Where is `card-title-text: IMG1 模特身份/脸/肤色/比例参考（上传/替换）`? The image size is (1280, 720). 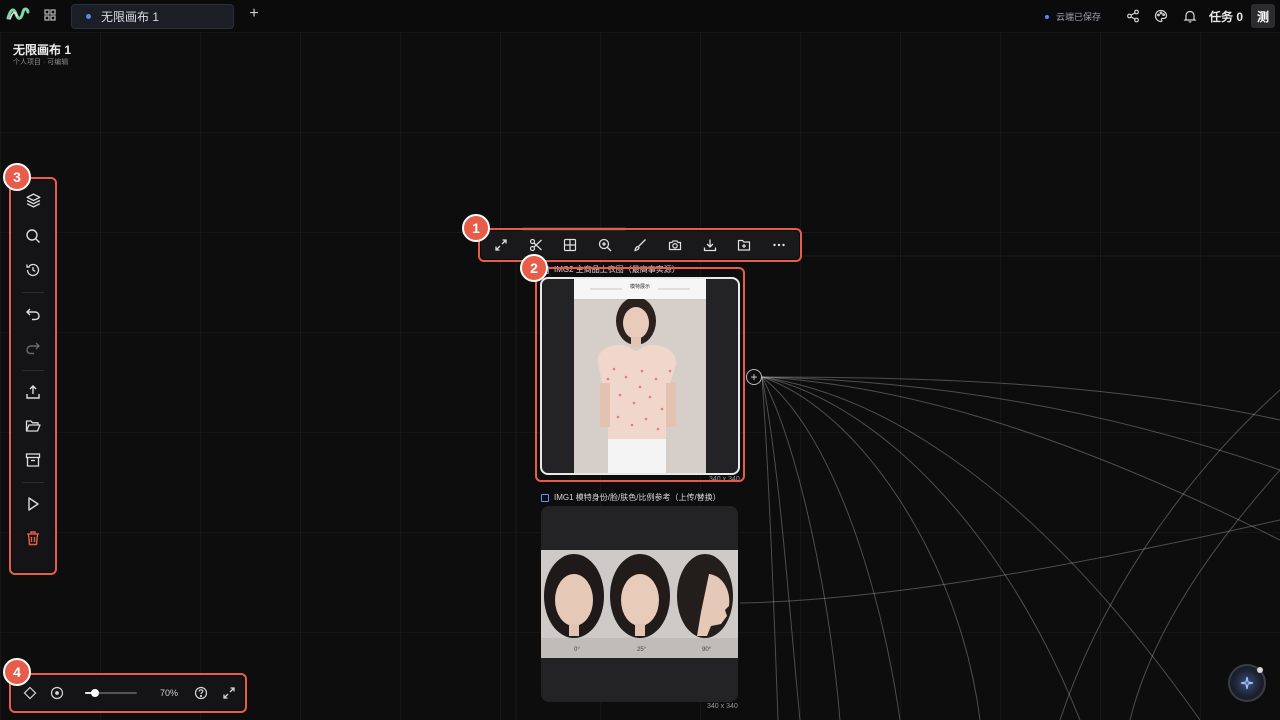 card-title-text: IMG1 模特身份/脸/肤色/比例参考（上传/替换） is located at coordinates (637, 497).